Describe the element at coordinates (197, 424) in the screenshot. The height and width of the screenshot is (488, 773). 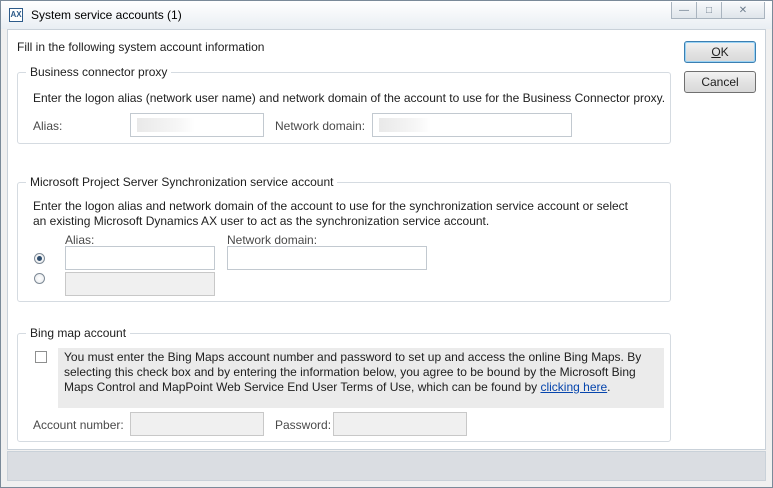
I see `bing-account-input` at that location.